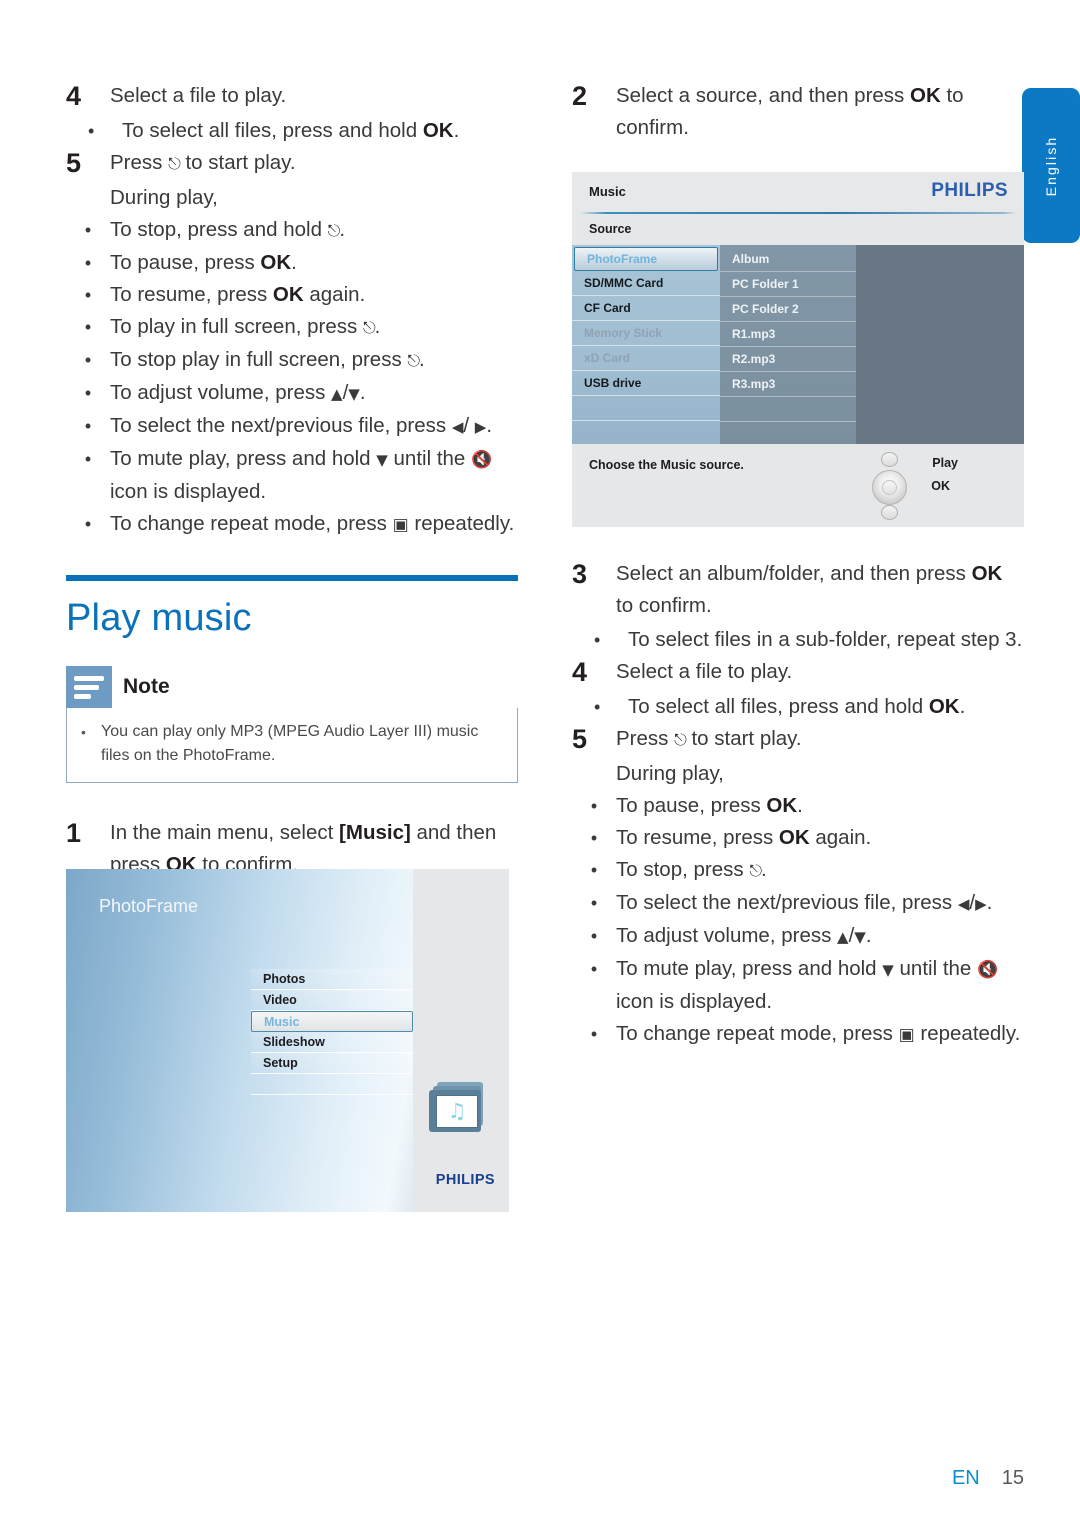 The image size is (1080, 1528). I want to click on source-item-memorystick: Memory Stick, so click(646, 333).